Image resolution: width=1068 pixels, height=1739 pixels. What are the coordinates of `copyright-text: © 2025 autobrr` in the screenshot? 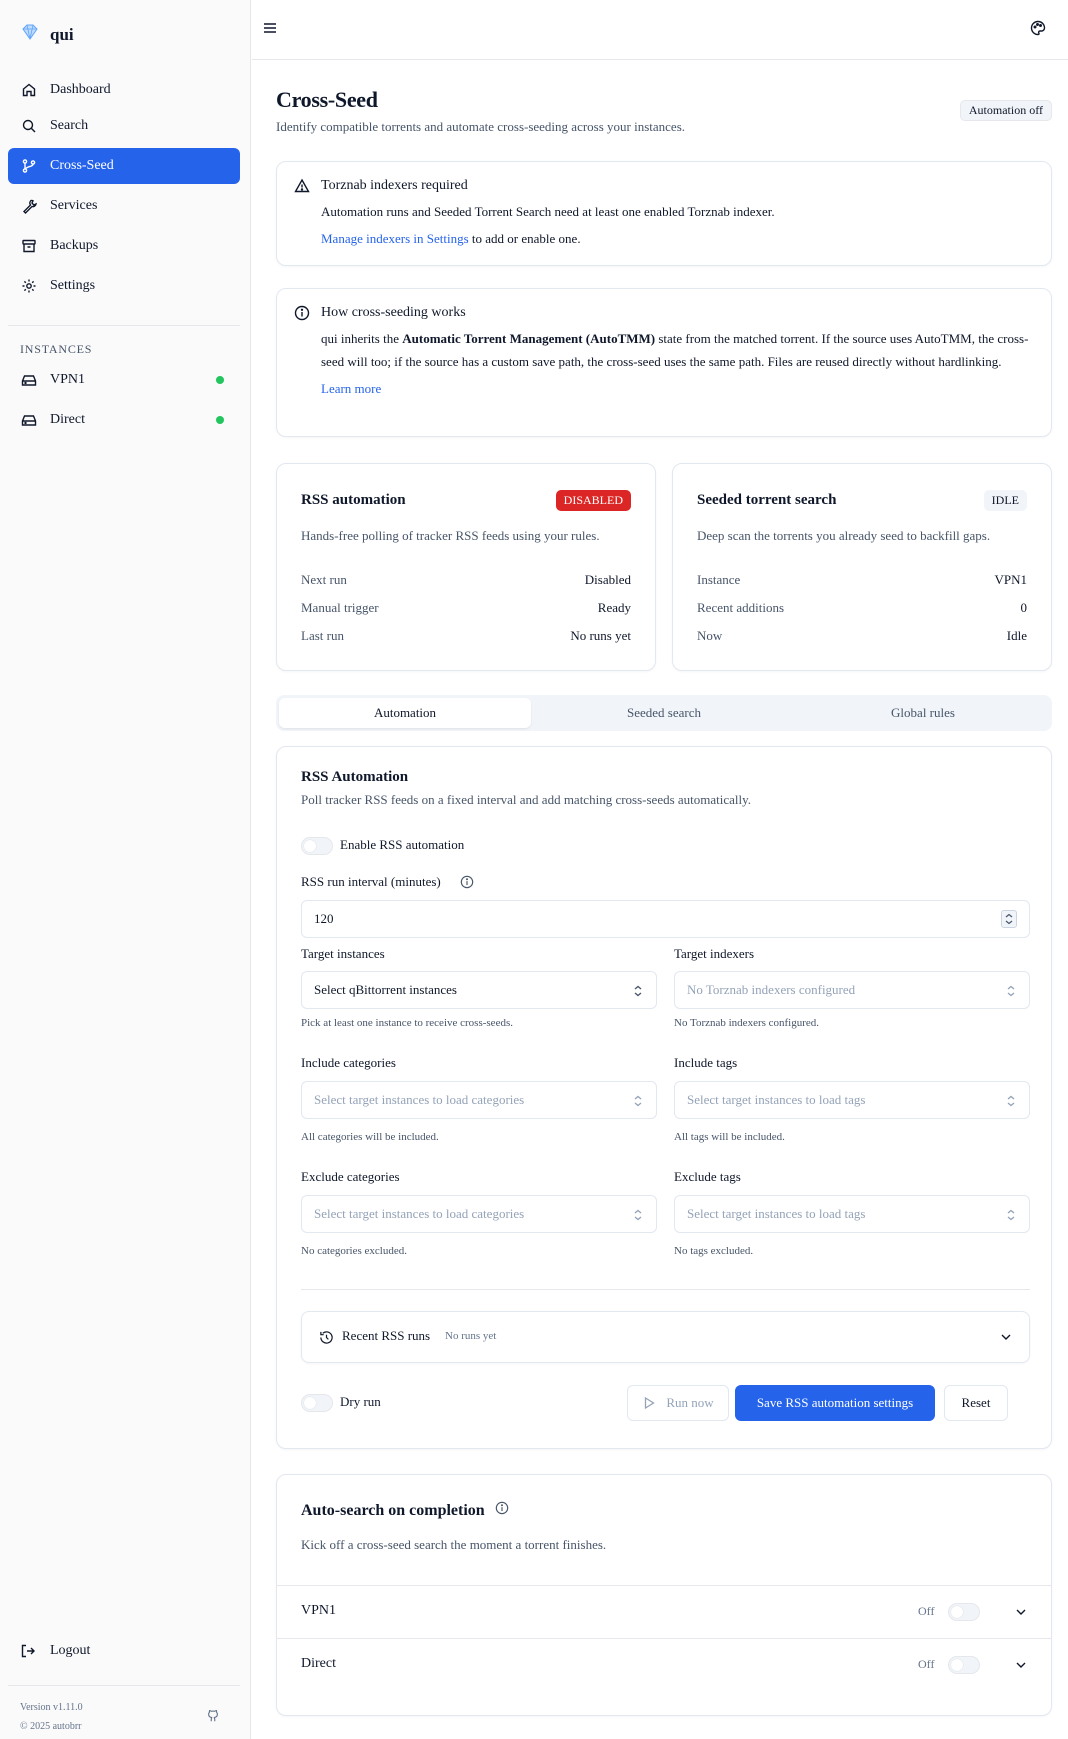 It's located at (51, 1726).